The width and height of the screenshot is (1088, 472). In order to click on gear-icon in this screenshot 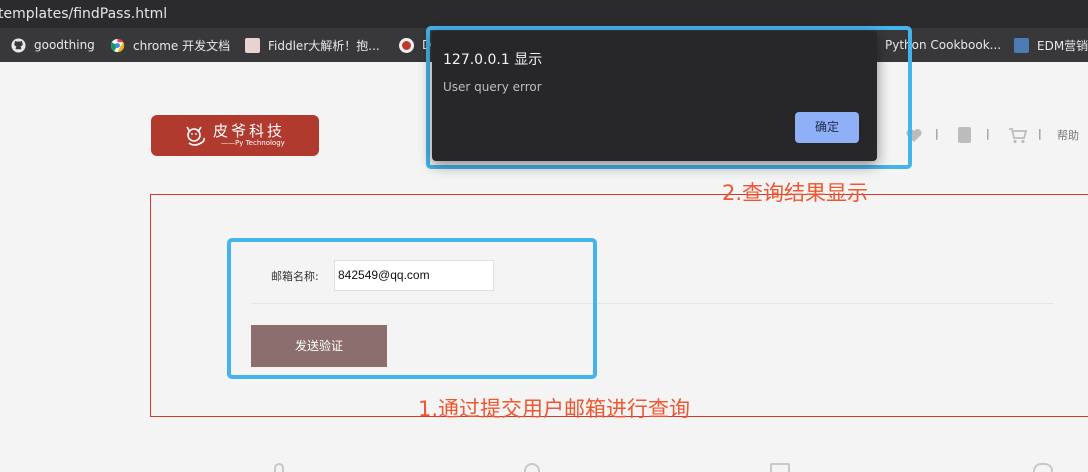, I will do `click(532, 467)`.